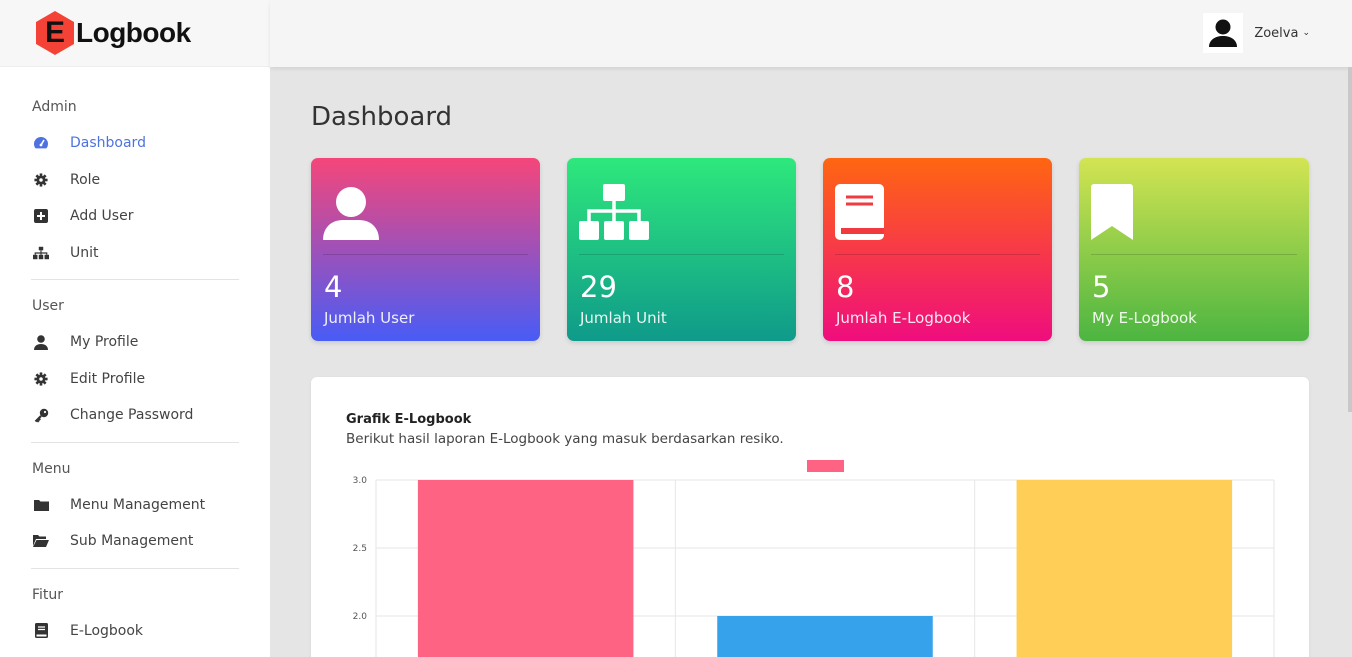 The width and height of the screenshot is (1352, 657). I want to click on sidebar-item-my-profile: My Profile, so click(135, 342).